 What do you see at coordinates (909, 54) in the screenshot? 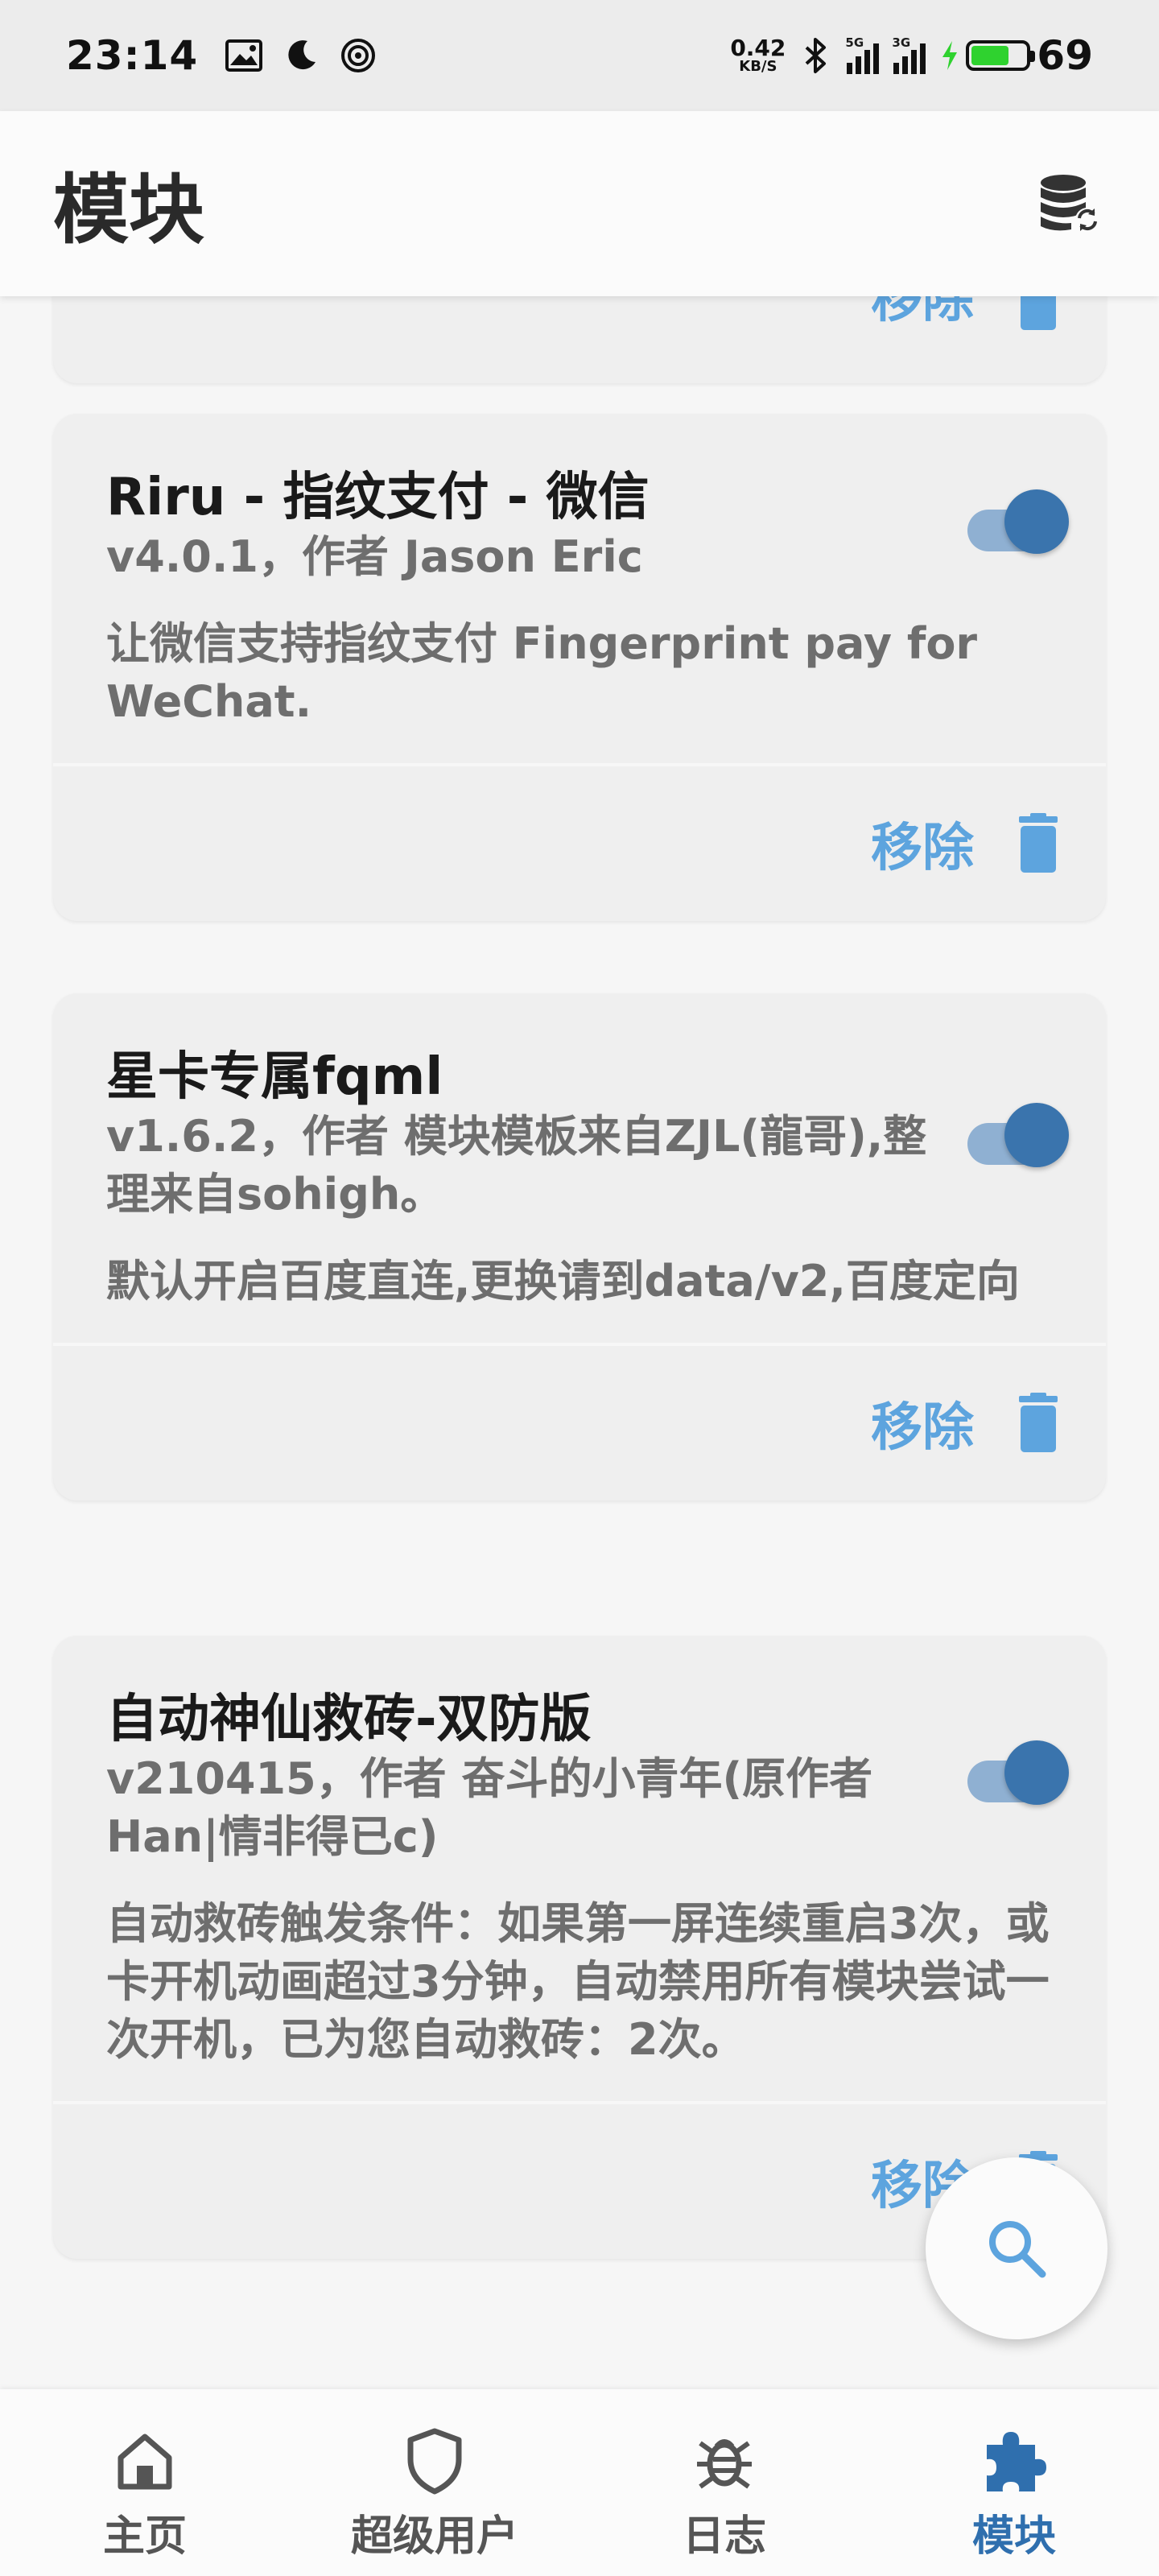
I see `signal-sim2-icon: 3G` at bounding box center [909, 54].